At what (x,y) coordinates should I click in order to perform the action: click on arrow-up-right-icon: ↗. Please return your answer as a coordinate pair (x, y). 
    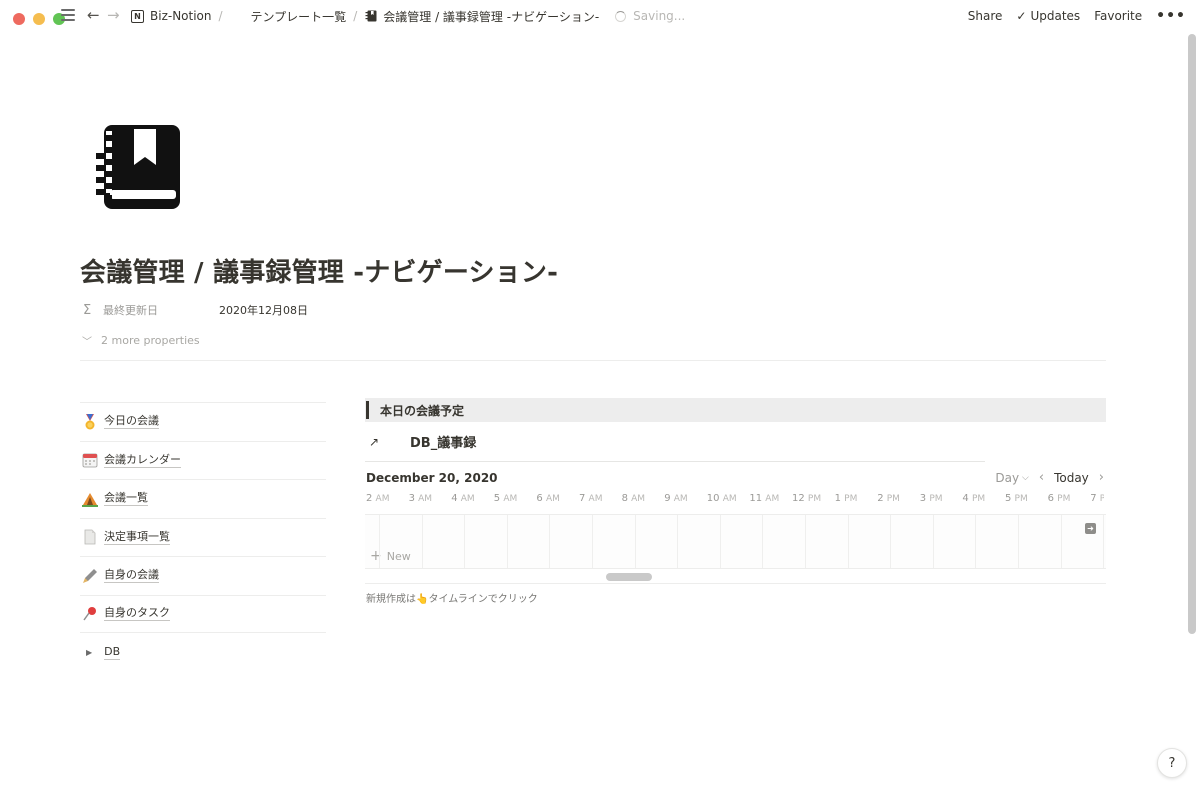
    Looking at the image, I should click on (374, 441).